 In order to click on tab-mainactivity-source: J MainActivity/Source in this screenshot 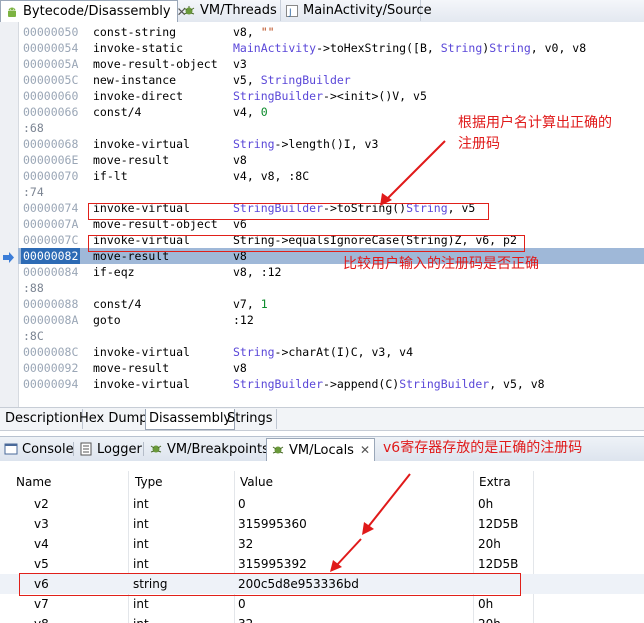, I will do `click(356, 10)`.